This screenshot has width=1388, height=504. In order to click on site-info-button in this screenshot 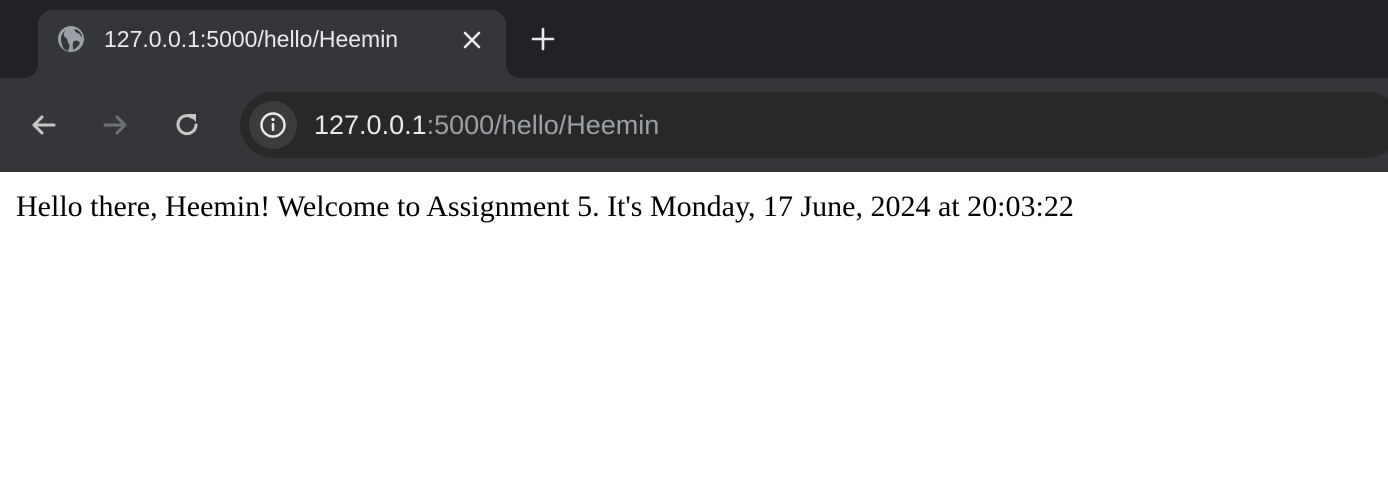, I will do `click(273, 125)`.